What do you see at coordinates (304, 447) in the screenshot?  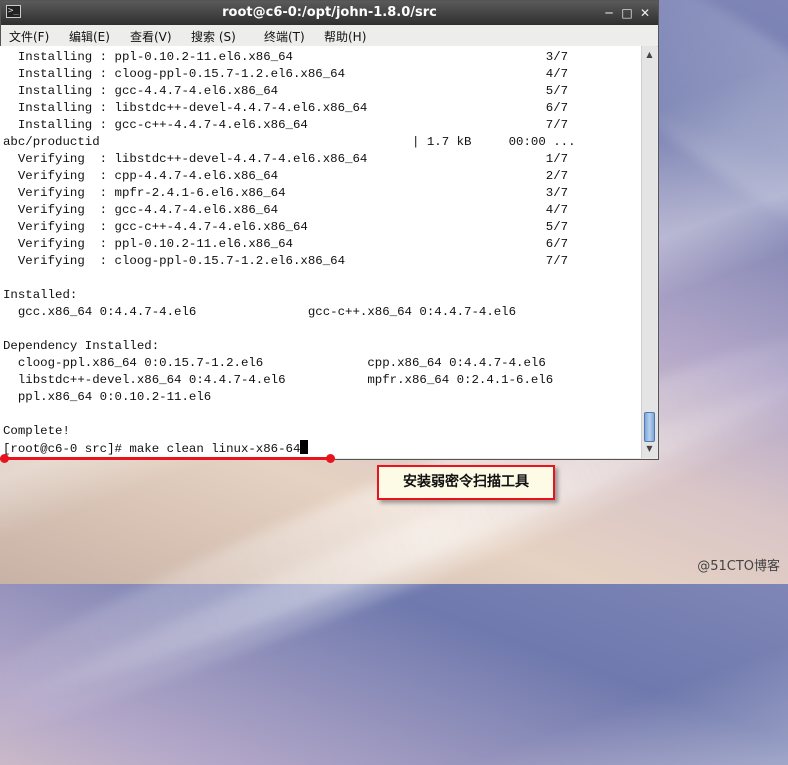 I see `text-cursor` at bounding box center [304, 447].